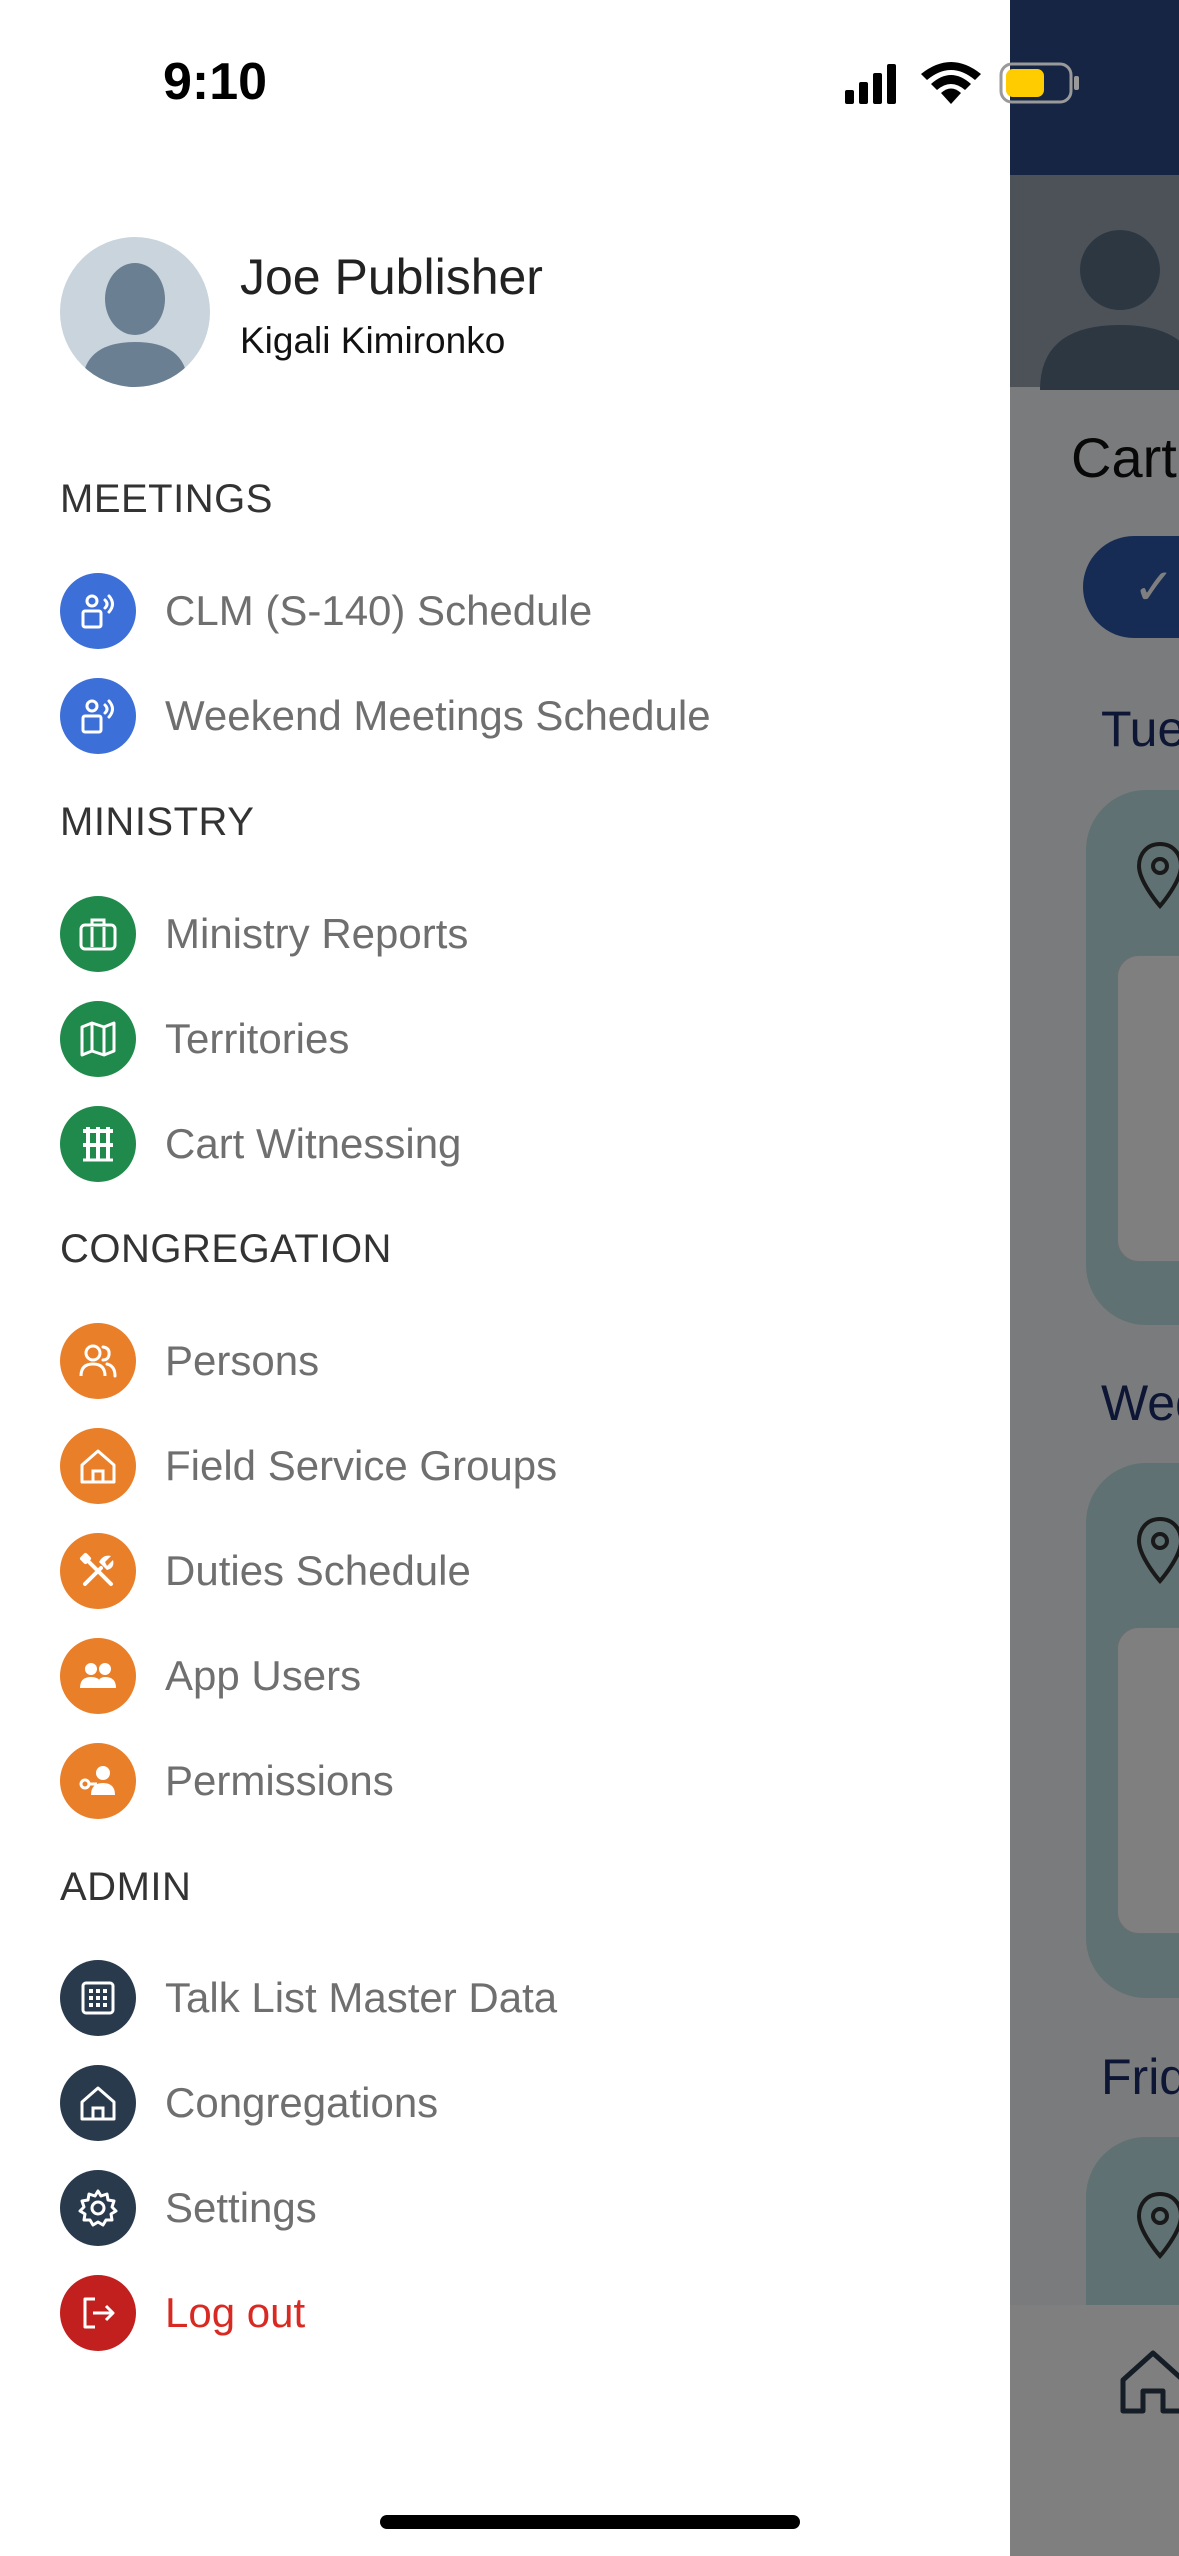 This screenshot has width=1179, height=2556. Describe the element at coordinates (361, 1997) in the screenshot. I see `menu-item-label: Talk List Master Data` at that location.